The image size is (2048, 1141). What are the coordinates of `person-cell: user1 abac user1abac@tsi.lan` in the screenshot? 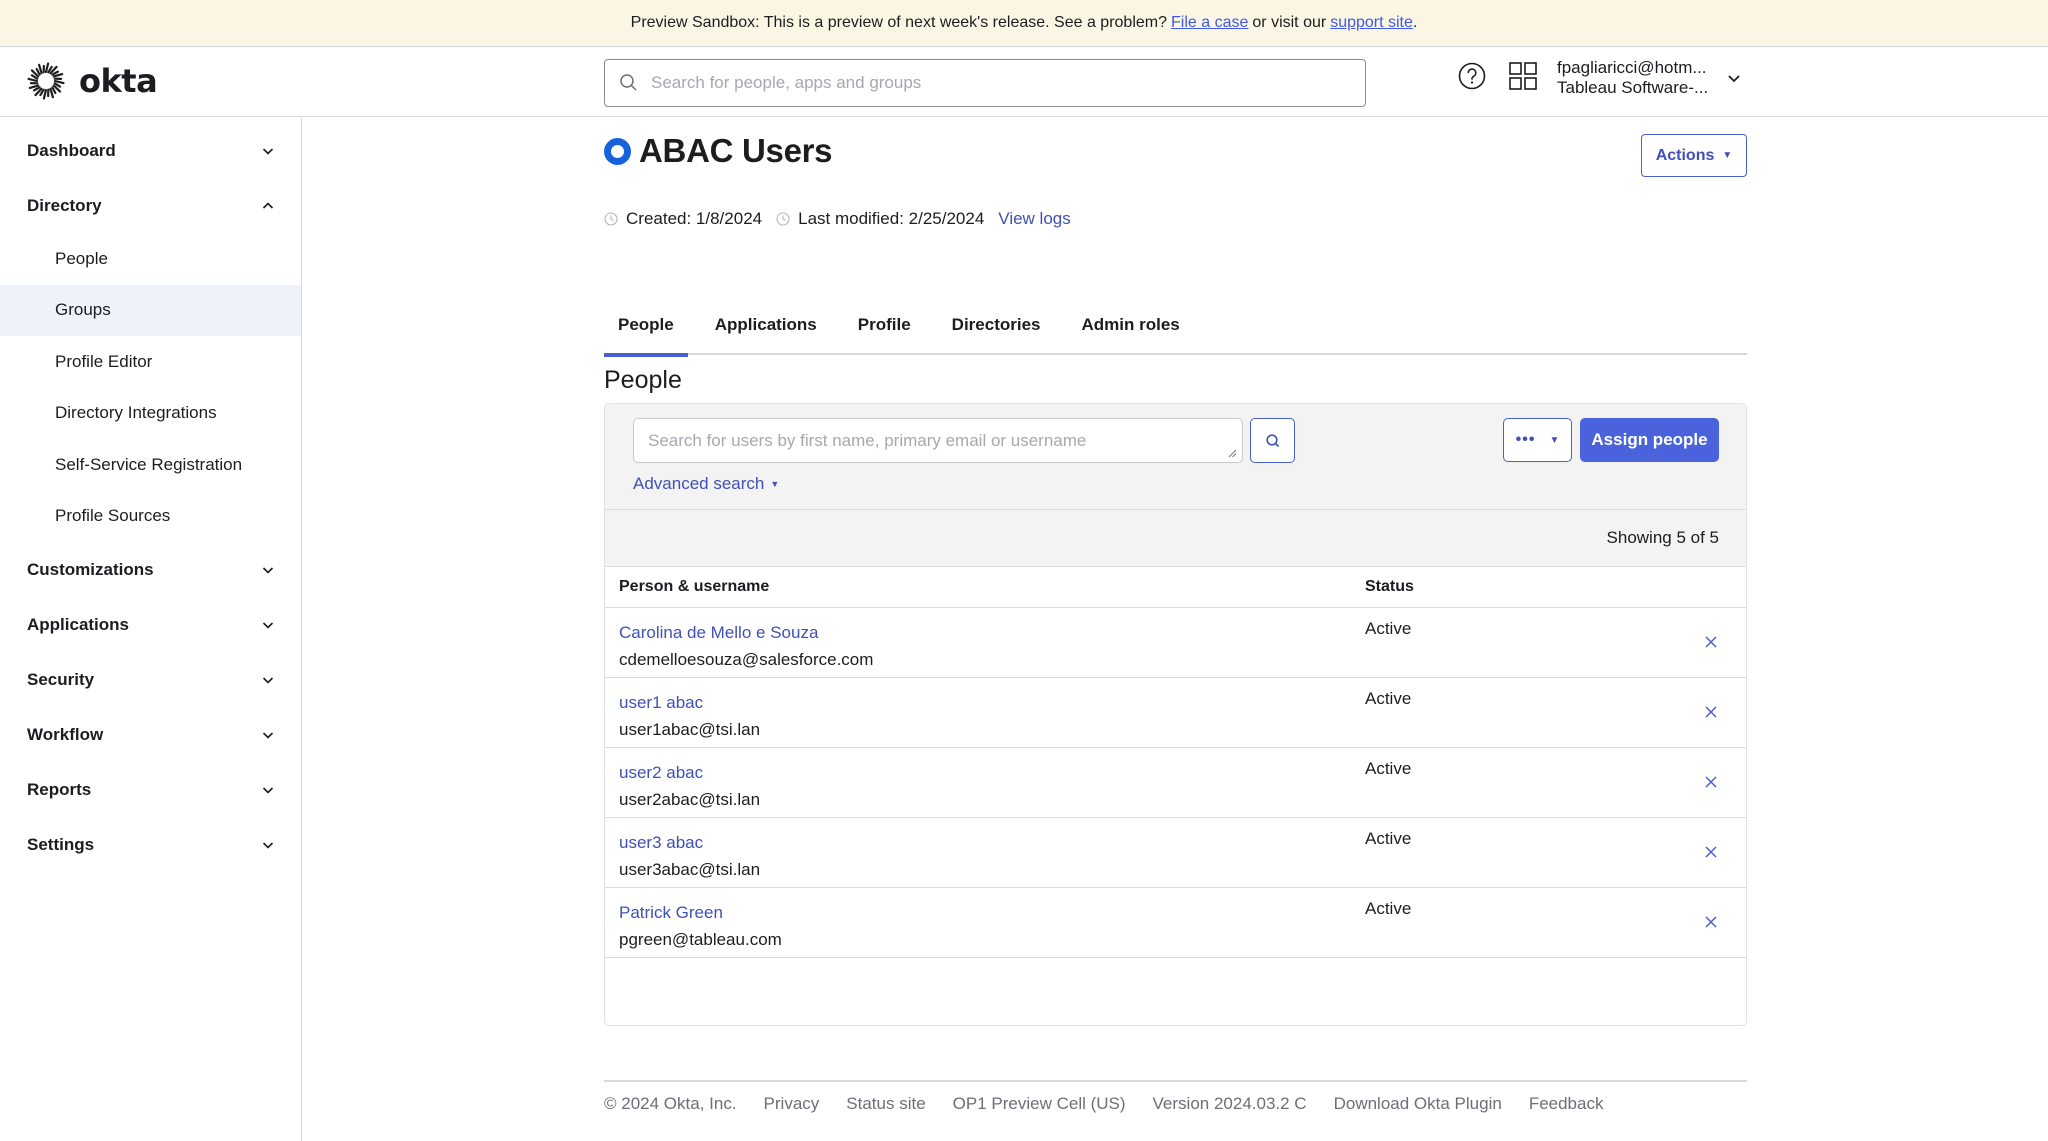 It's located at (992, 712).